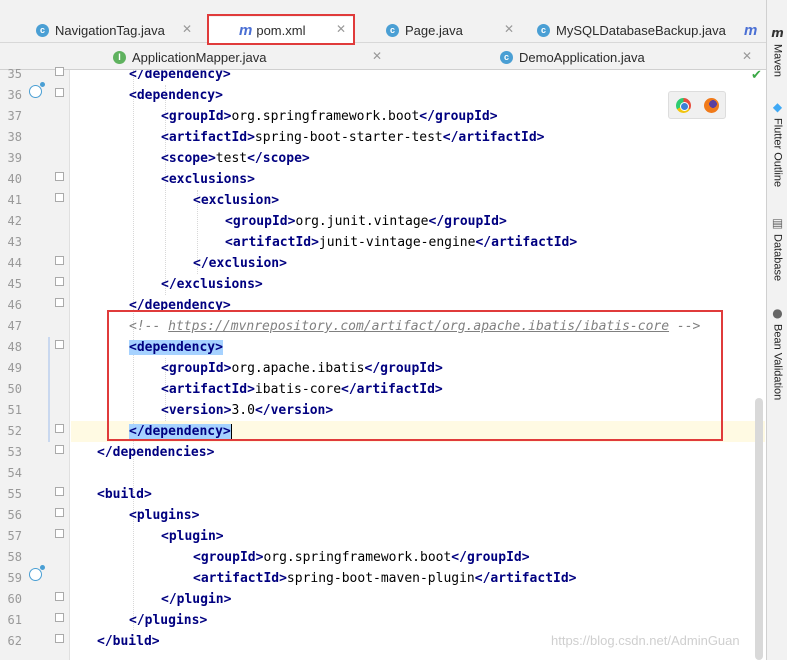 Image resolution: width=787 pixels, height=660 pixels. I want to click on line-number: 37, so click(14, 116).